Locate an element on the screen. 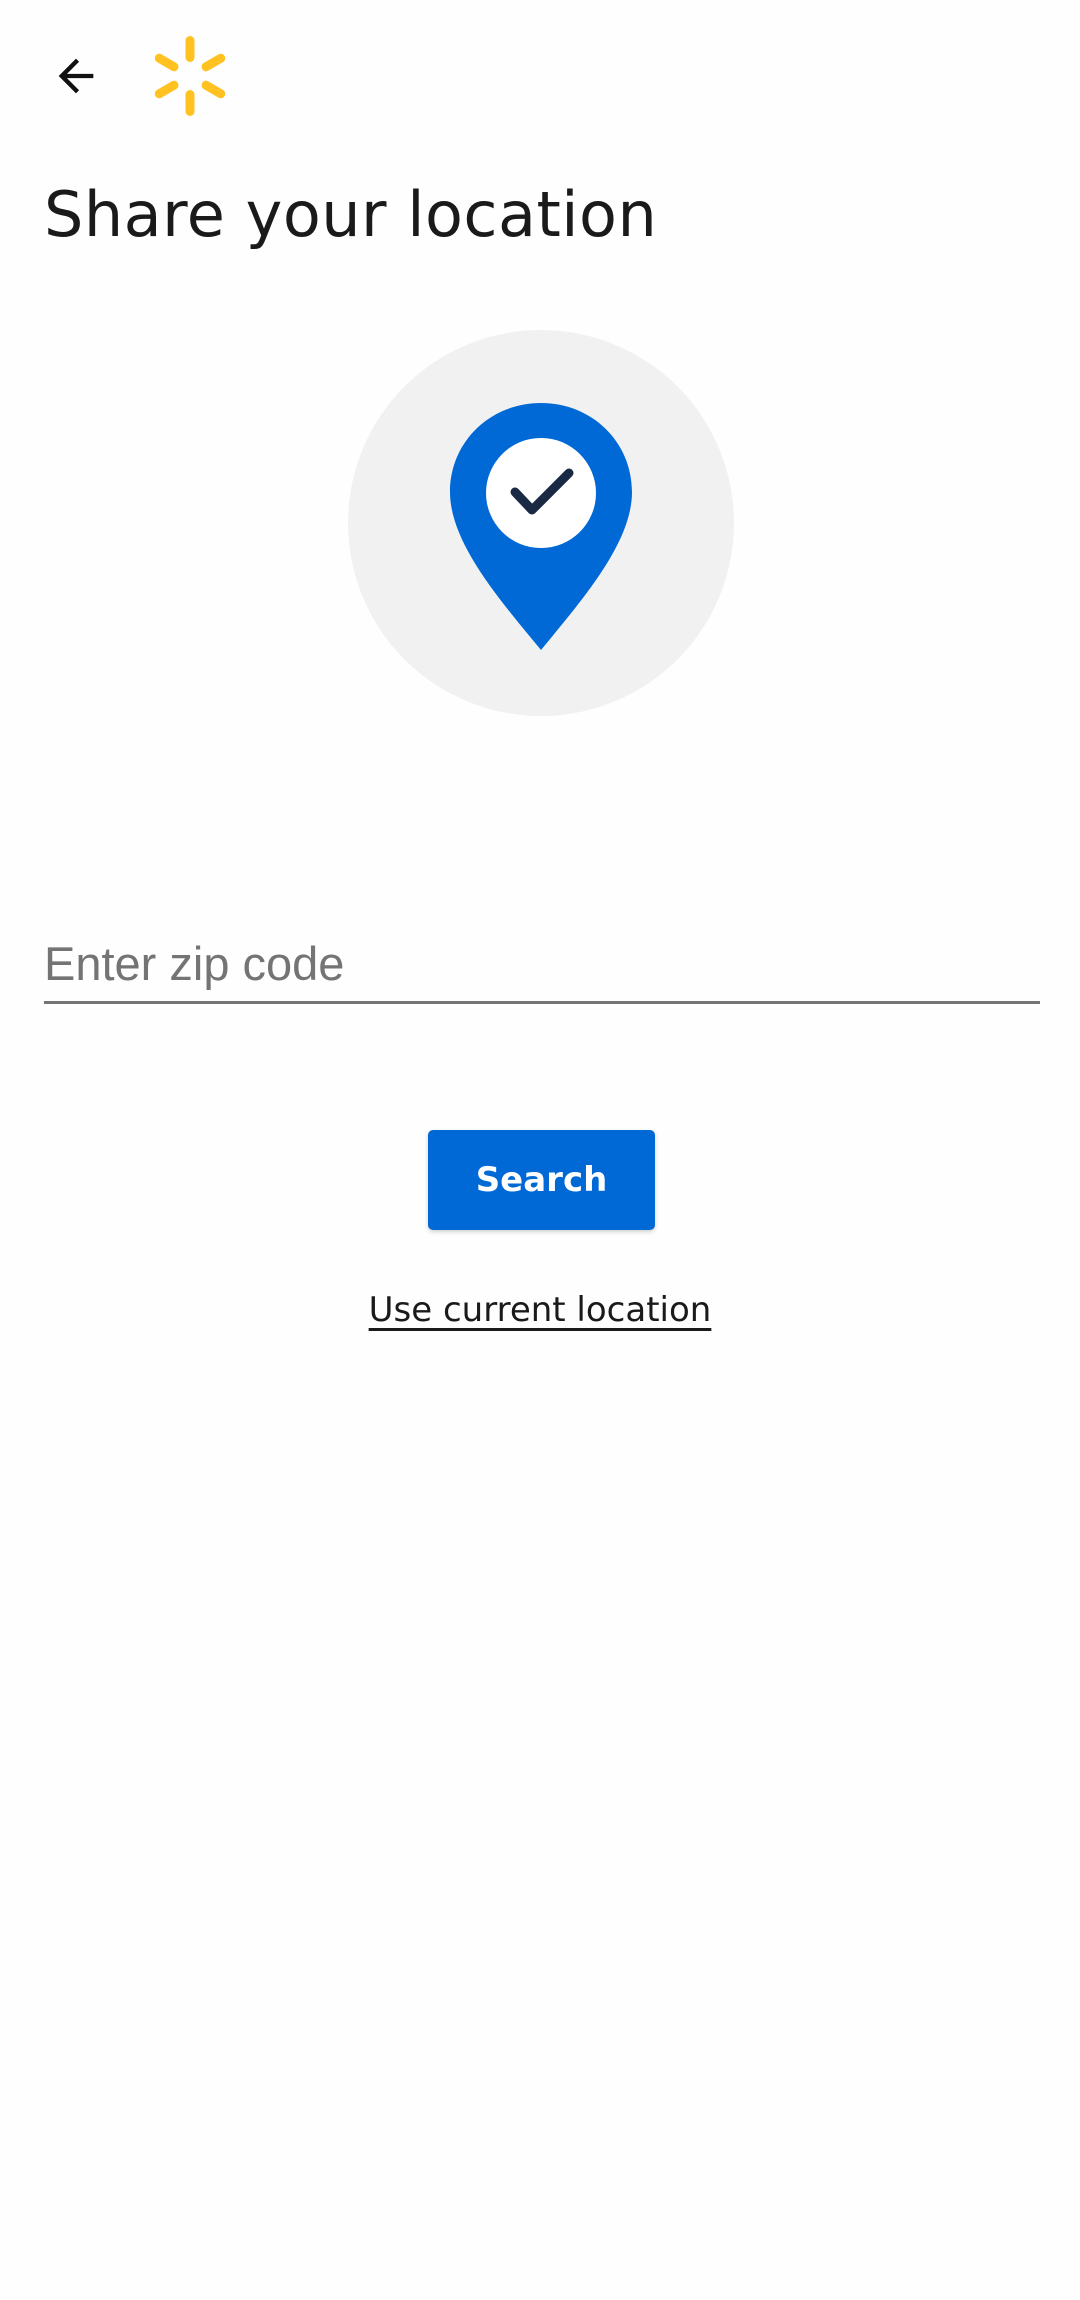 The height and width of the screenshot is (2300, 1080). zip-code-field is located at coordinates (542, 962).